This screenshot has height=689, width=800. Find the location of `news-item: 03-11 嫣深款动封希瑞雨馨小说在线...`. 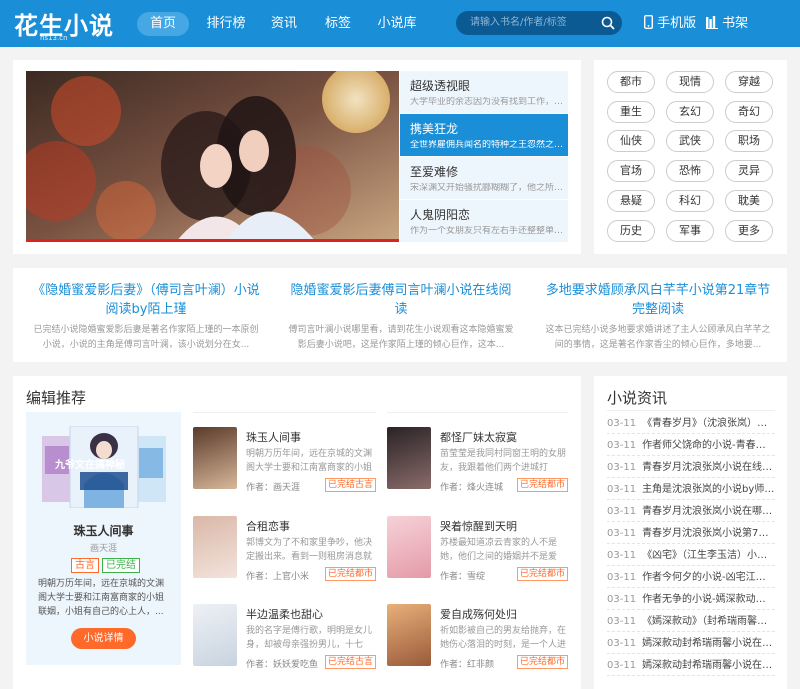

news-item: 03-11 嫣深款动封希瑞雨馨小说在线... is located at coordinates (691, 643).